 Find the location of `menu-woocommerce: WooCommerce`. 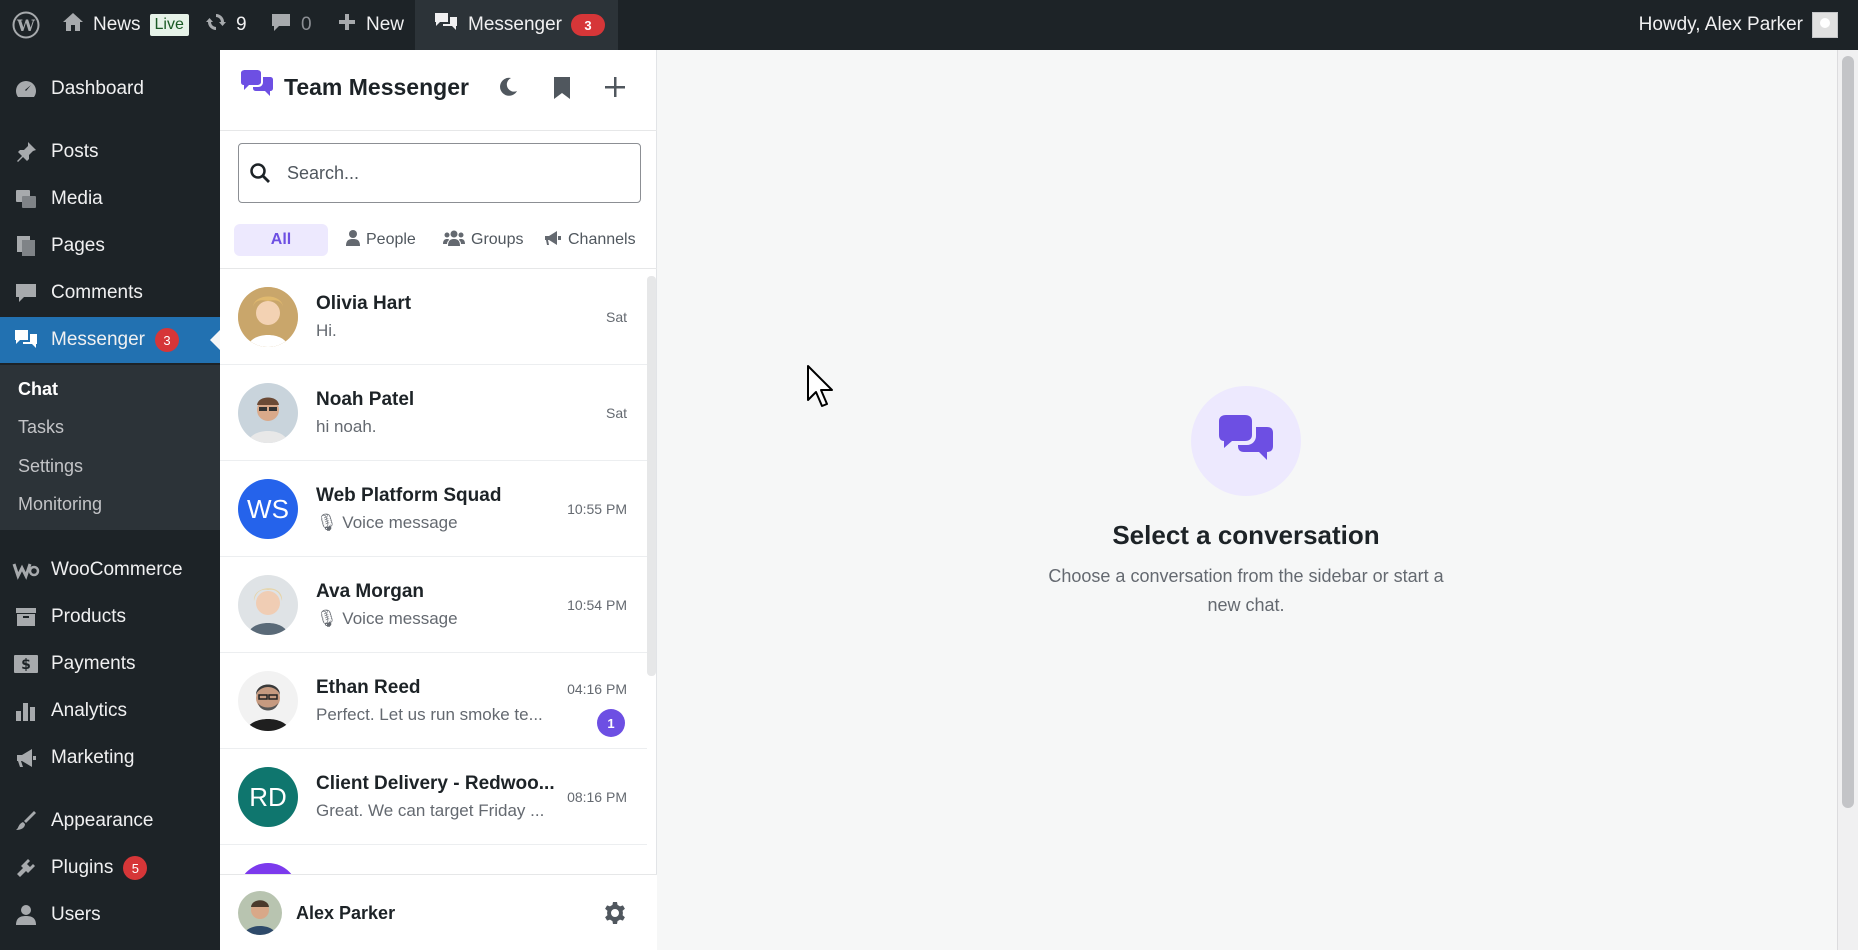

menu-woocommerce: WooCommerce is located at coordinates (110, 570).